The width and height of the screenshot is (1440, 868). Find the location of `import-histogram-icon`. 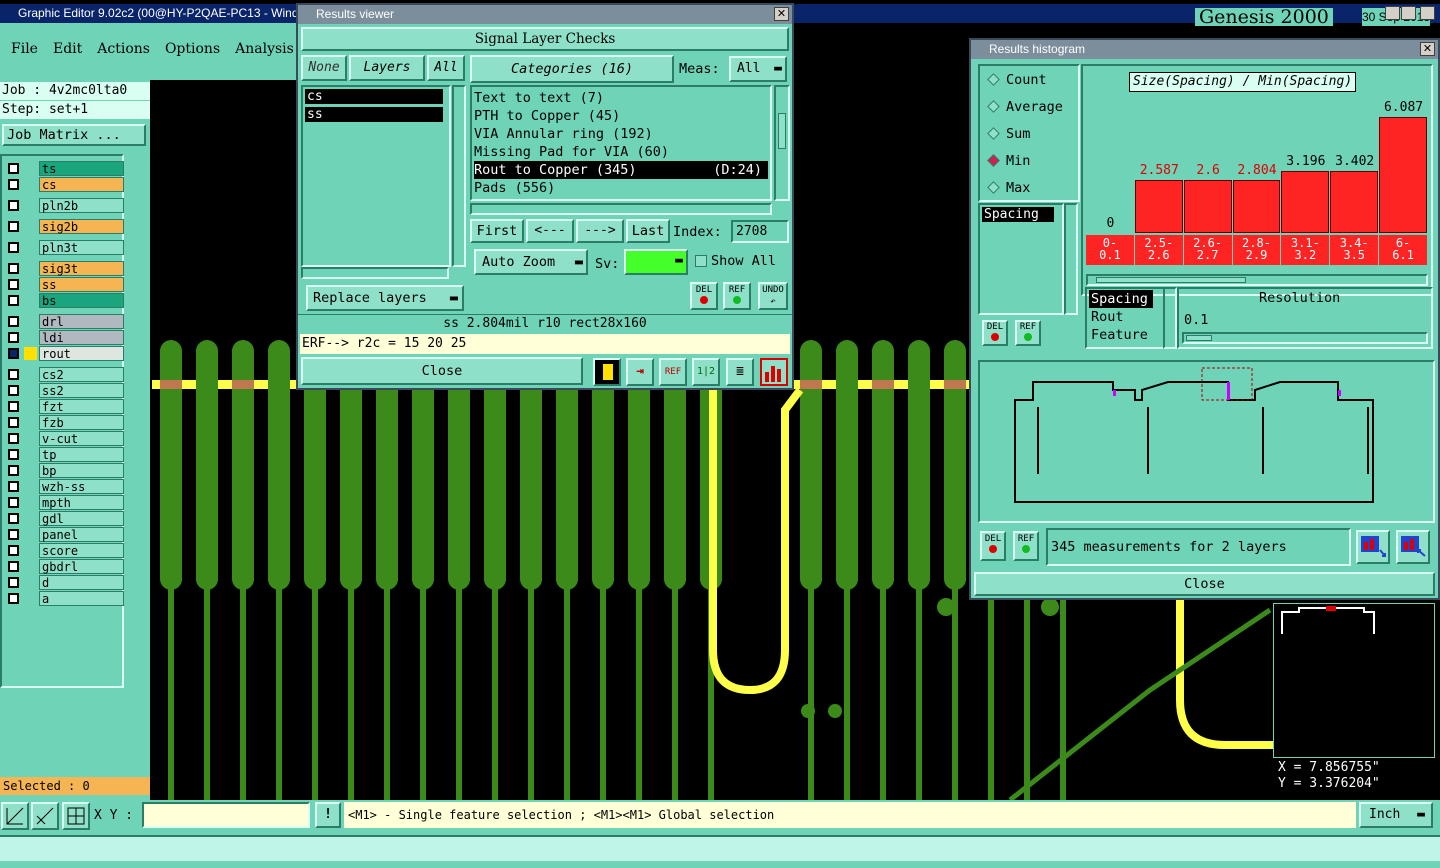

import-histogram-icon is located at coordinates (1413, 547).